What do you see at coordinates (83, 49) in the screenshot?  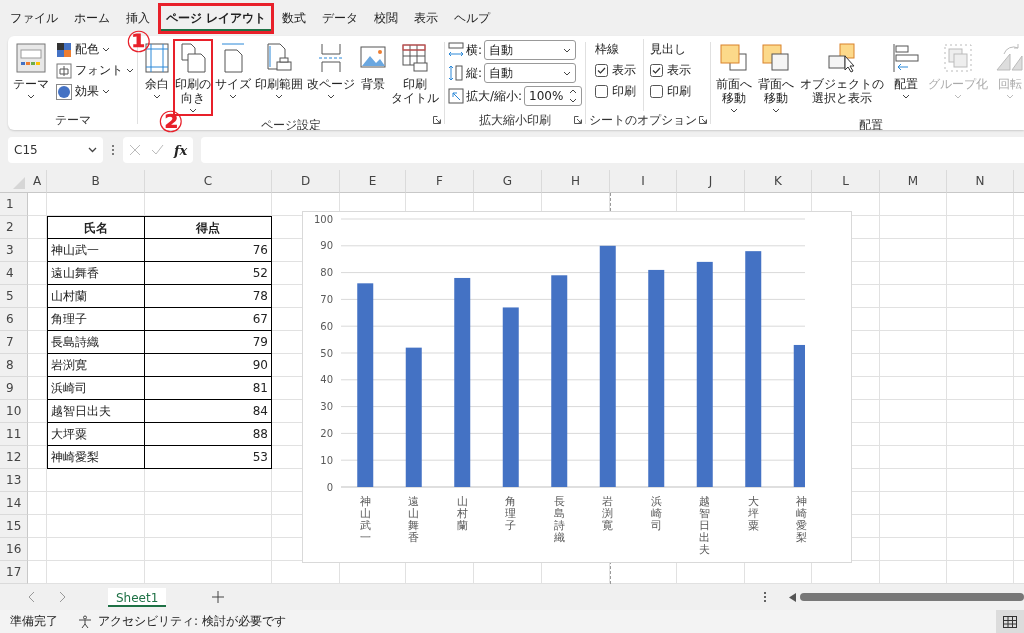 I see `theme-option-button: 配色` at bounding box center [83, 49].